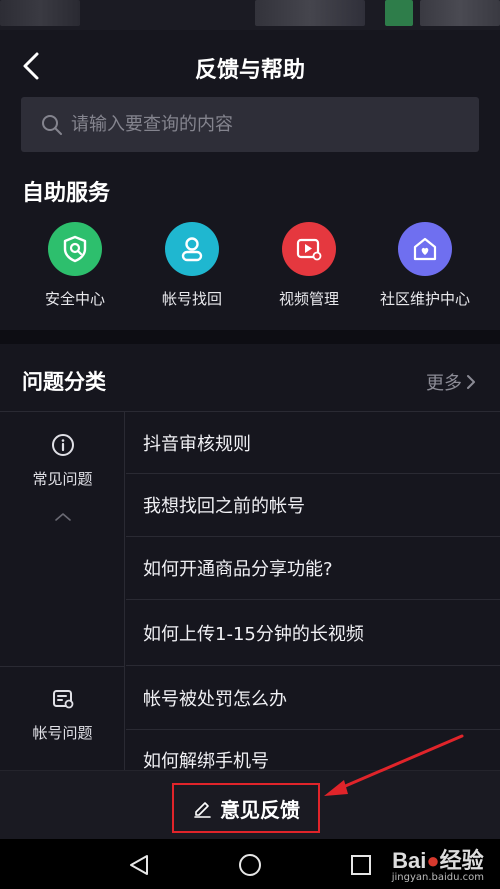 The width and height of the screenshot is (500, 889). Describe the element at coordinates (75, 249) in the screenshot. I see `shield-icon` at that location.